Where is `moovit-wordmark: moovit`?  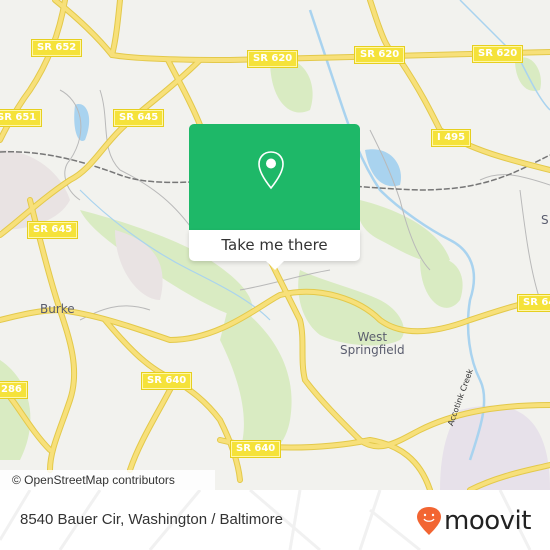
moovit-wordmark: moovit is located at coordinates (487, 521).